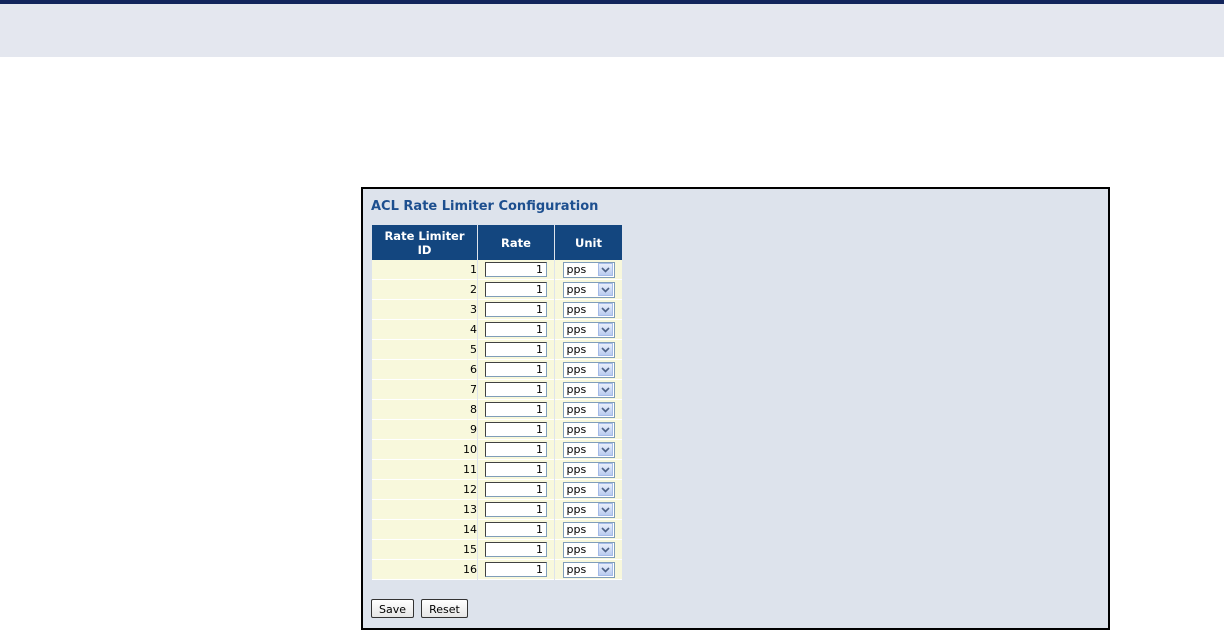 The image size is (1224, 634). I want to click on table-row: 10 pps, so click(497, 450).